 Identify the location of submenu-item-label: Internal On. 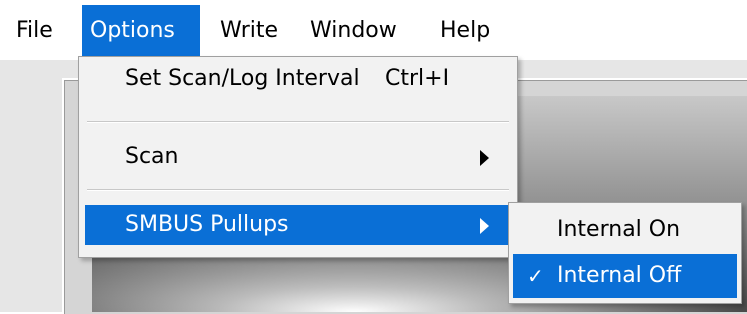
(619, 229).